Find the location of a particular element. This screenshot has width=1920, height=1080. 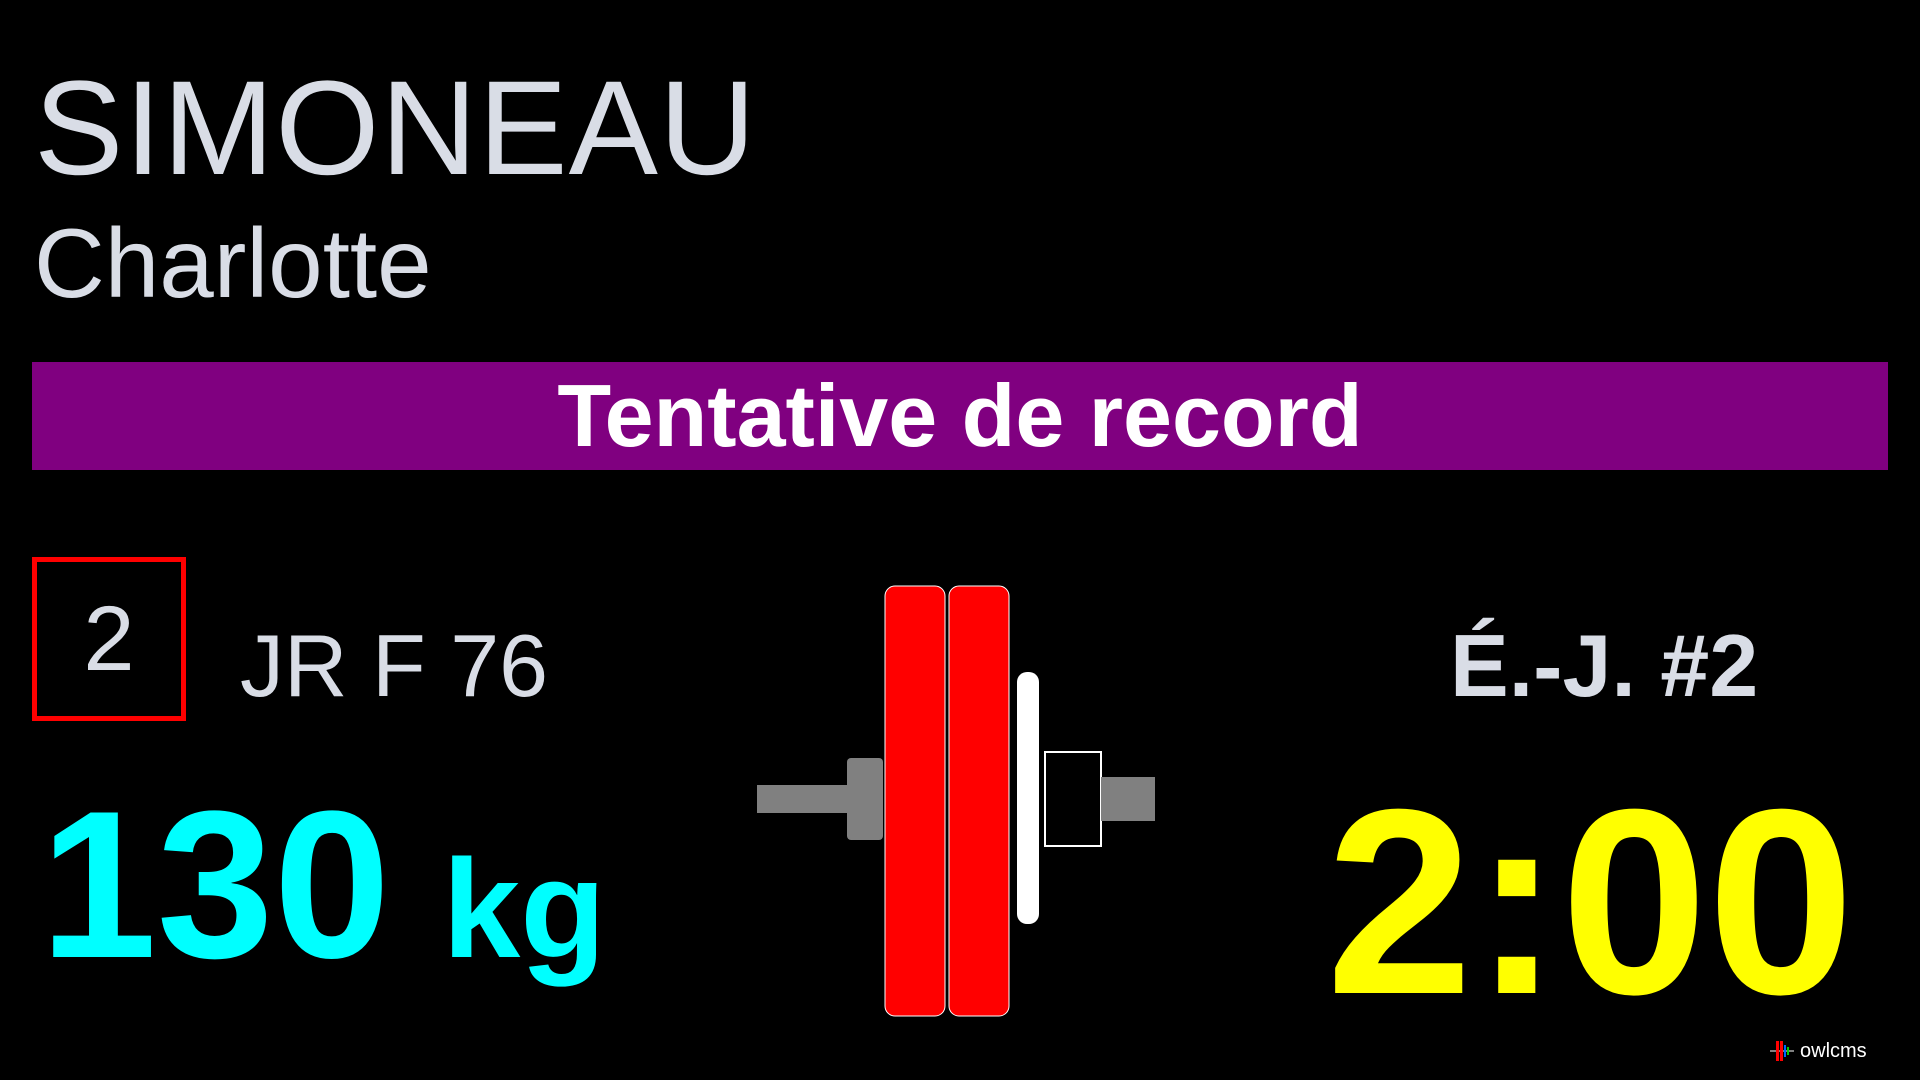

collar is located at coordinates (1073, 799).